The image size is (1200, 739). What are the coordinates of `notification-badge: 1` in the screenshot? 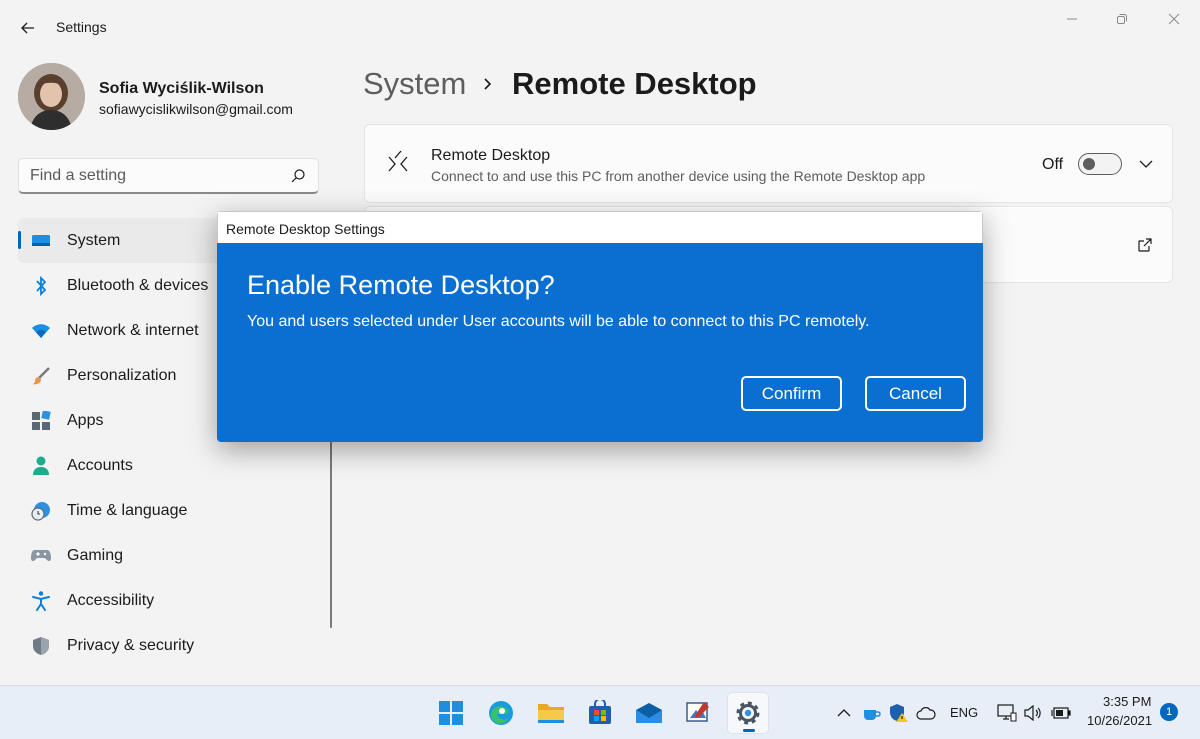 It's located at (1169, 712).